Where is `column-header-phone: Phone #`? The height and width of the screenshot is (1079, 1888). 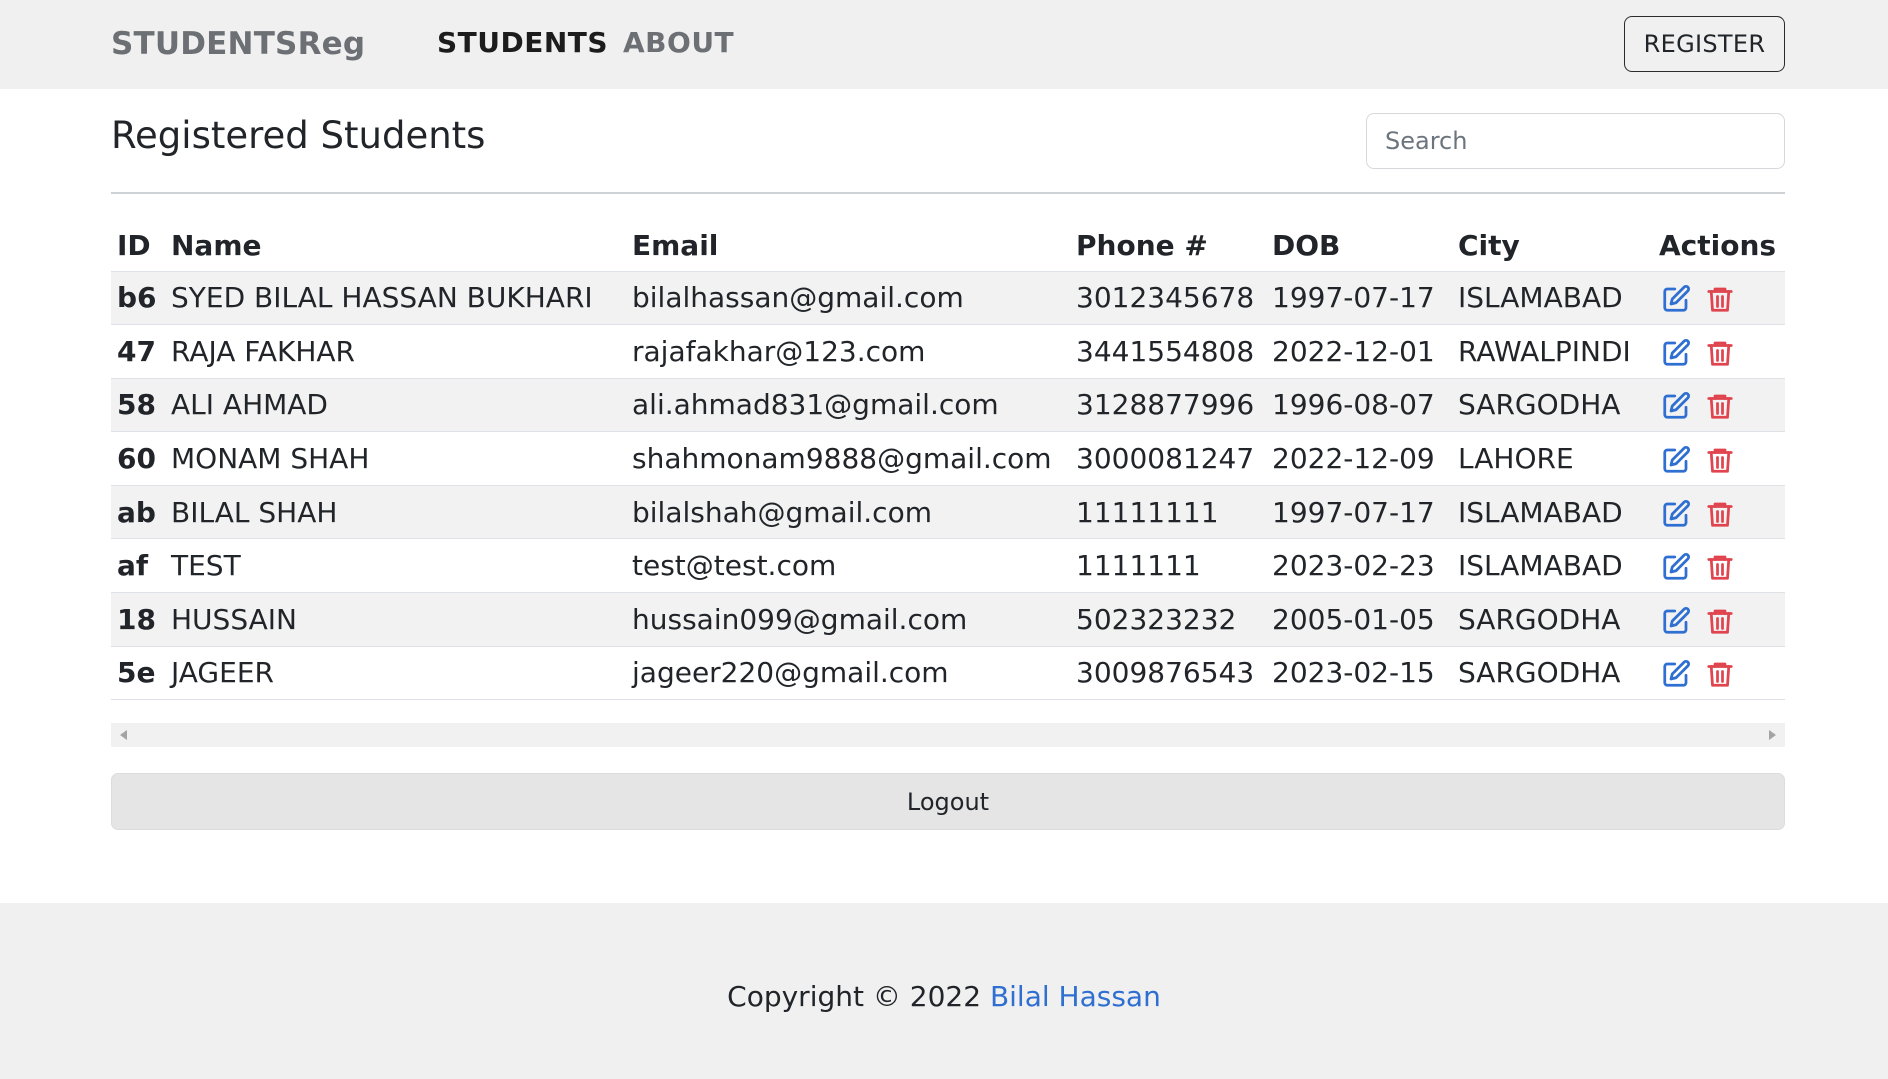 column-header-phone: Phone # is located at coordinates (1168, 246).